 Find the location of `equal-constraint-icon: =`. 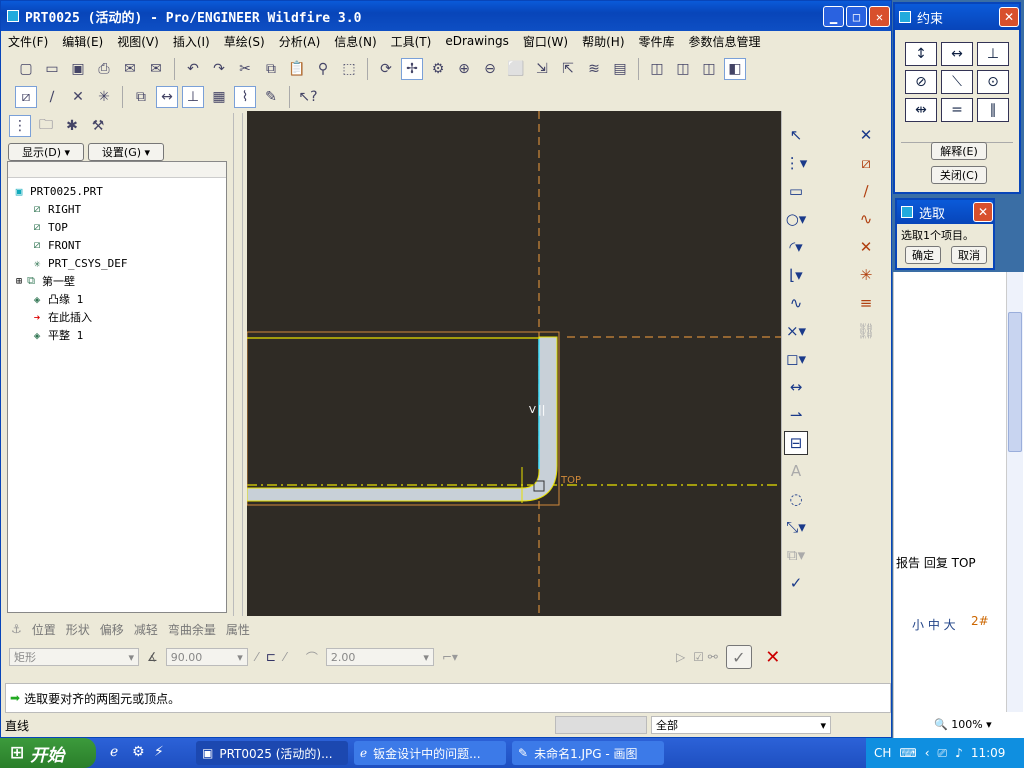

equal-constraint-icon: = is located at coordinates (957, 110).